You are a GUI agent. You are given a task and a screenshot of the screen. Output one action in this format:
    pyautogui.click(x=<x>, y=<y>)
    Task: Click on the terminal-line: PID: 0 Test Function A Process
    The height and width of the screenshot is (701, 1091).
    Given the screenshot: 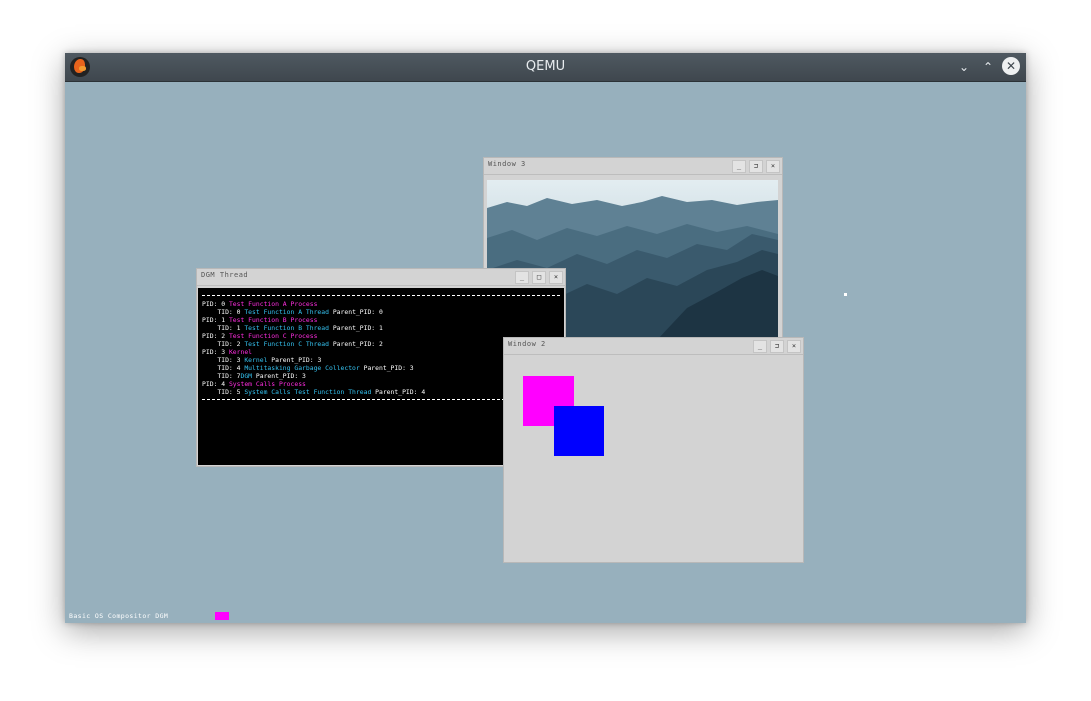 What is the action you would take?
    pyautogui.click(x=259, y=304)
    